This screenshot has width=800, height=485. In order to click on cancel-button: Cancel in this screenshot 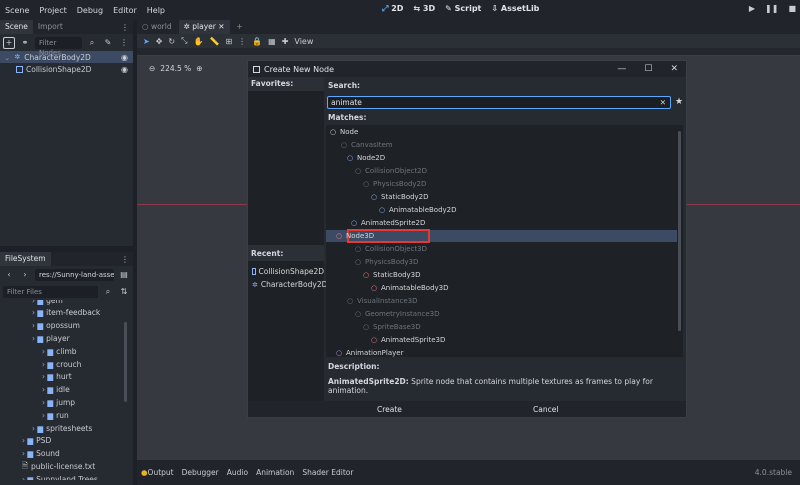, I will do `click(545, 410)`.